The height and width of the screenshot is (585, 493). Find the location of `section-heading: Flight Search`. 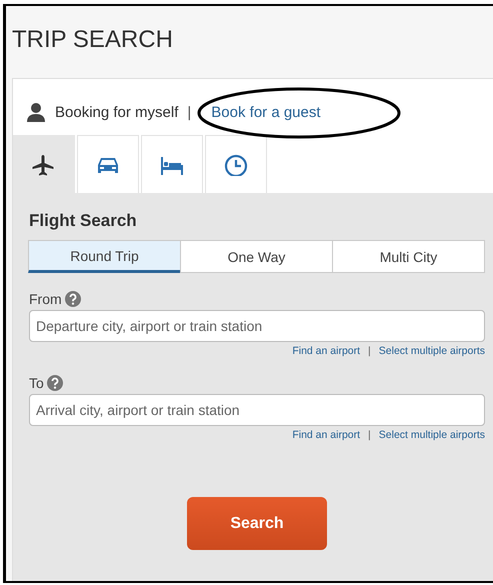

section-heading: Flight Search is located at coordinates (83, 221).